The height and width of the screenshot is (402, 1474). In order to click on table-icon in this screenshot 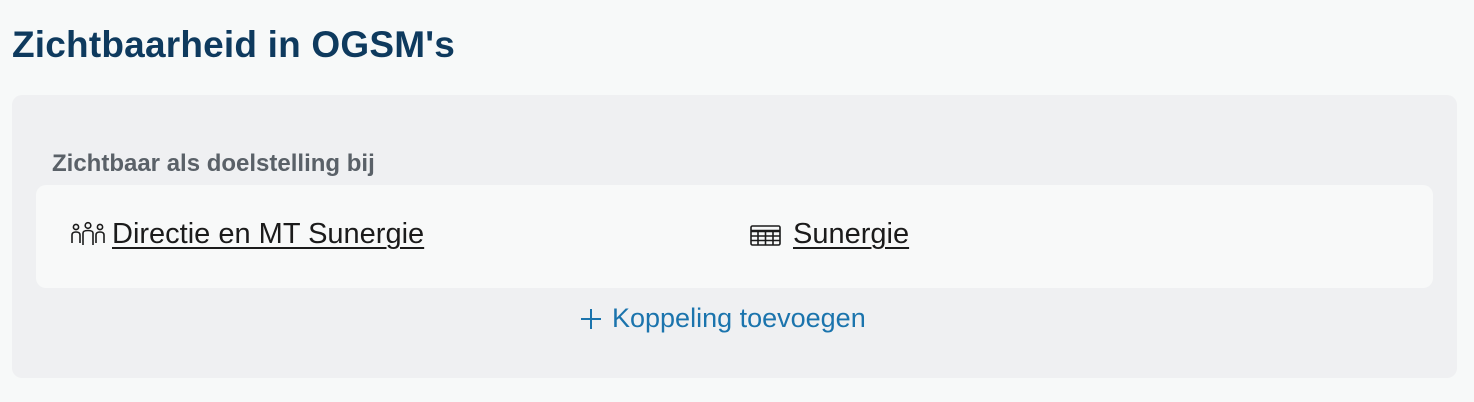, I will do `click(769, 235)`.